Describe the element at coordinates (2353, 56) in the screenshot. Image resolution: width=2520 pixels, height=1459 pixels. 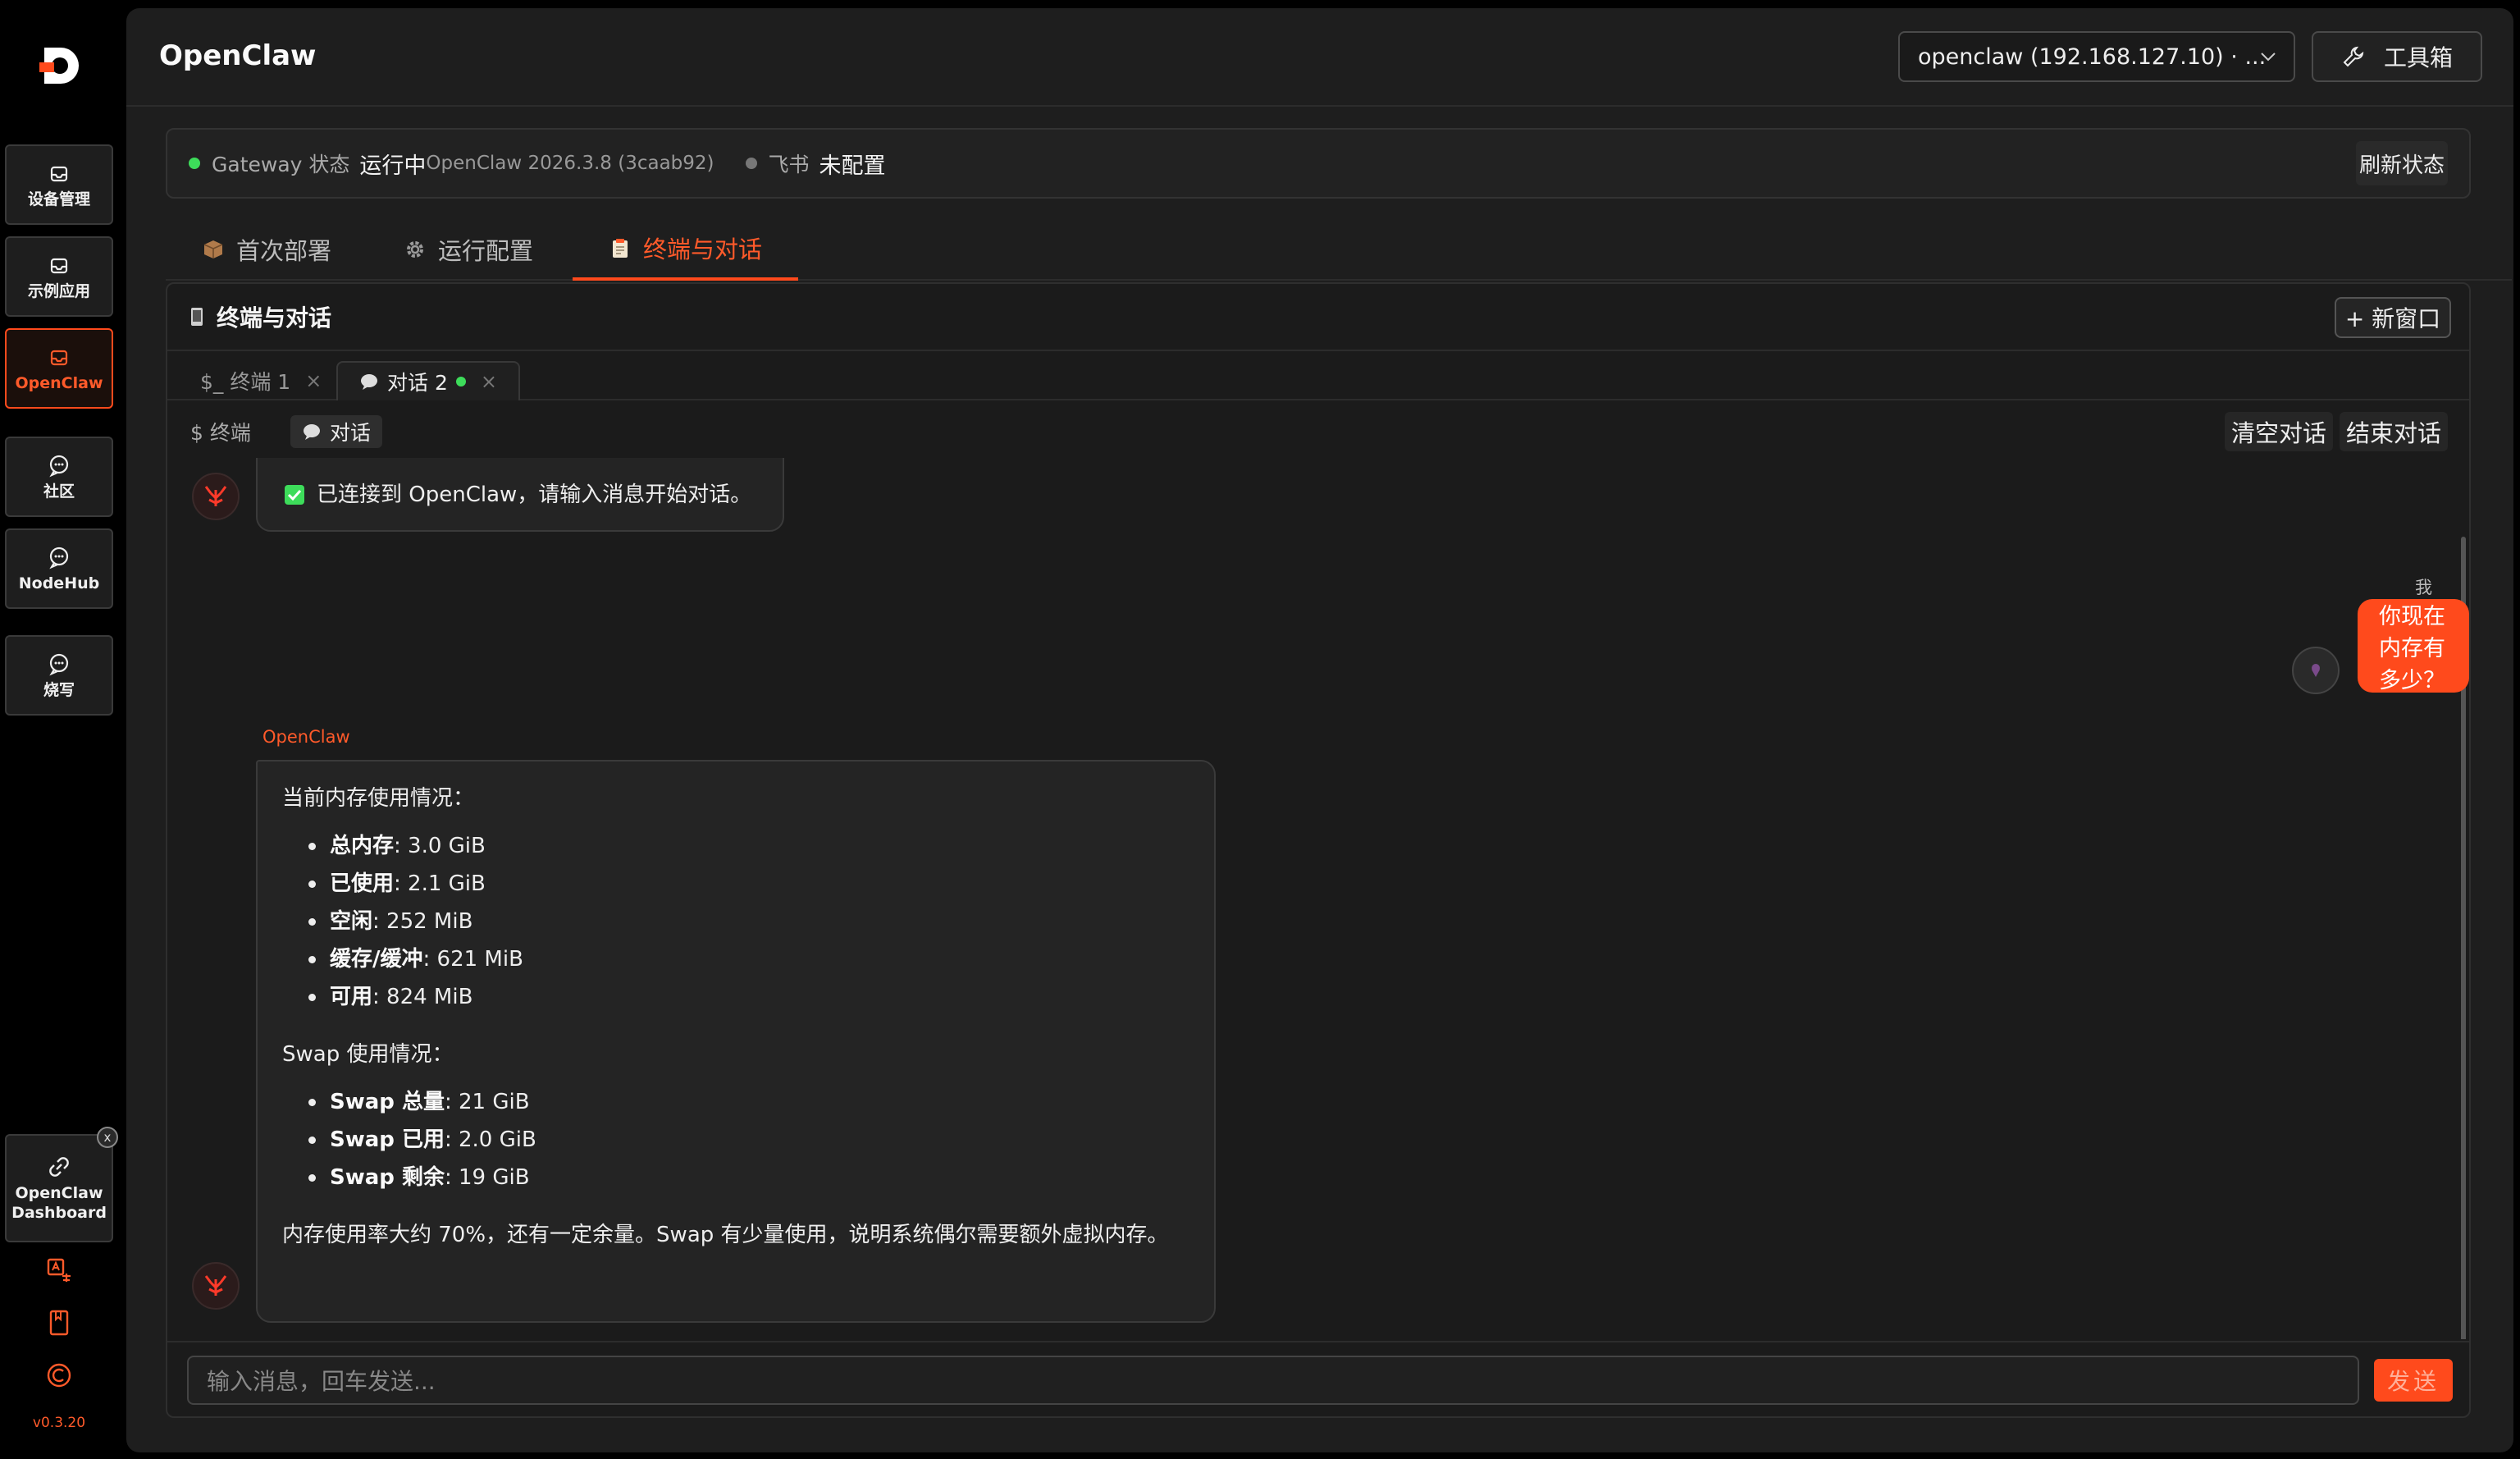
I see `wrench-icon` at that location.